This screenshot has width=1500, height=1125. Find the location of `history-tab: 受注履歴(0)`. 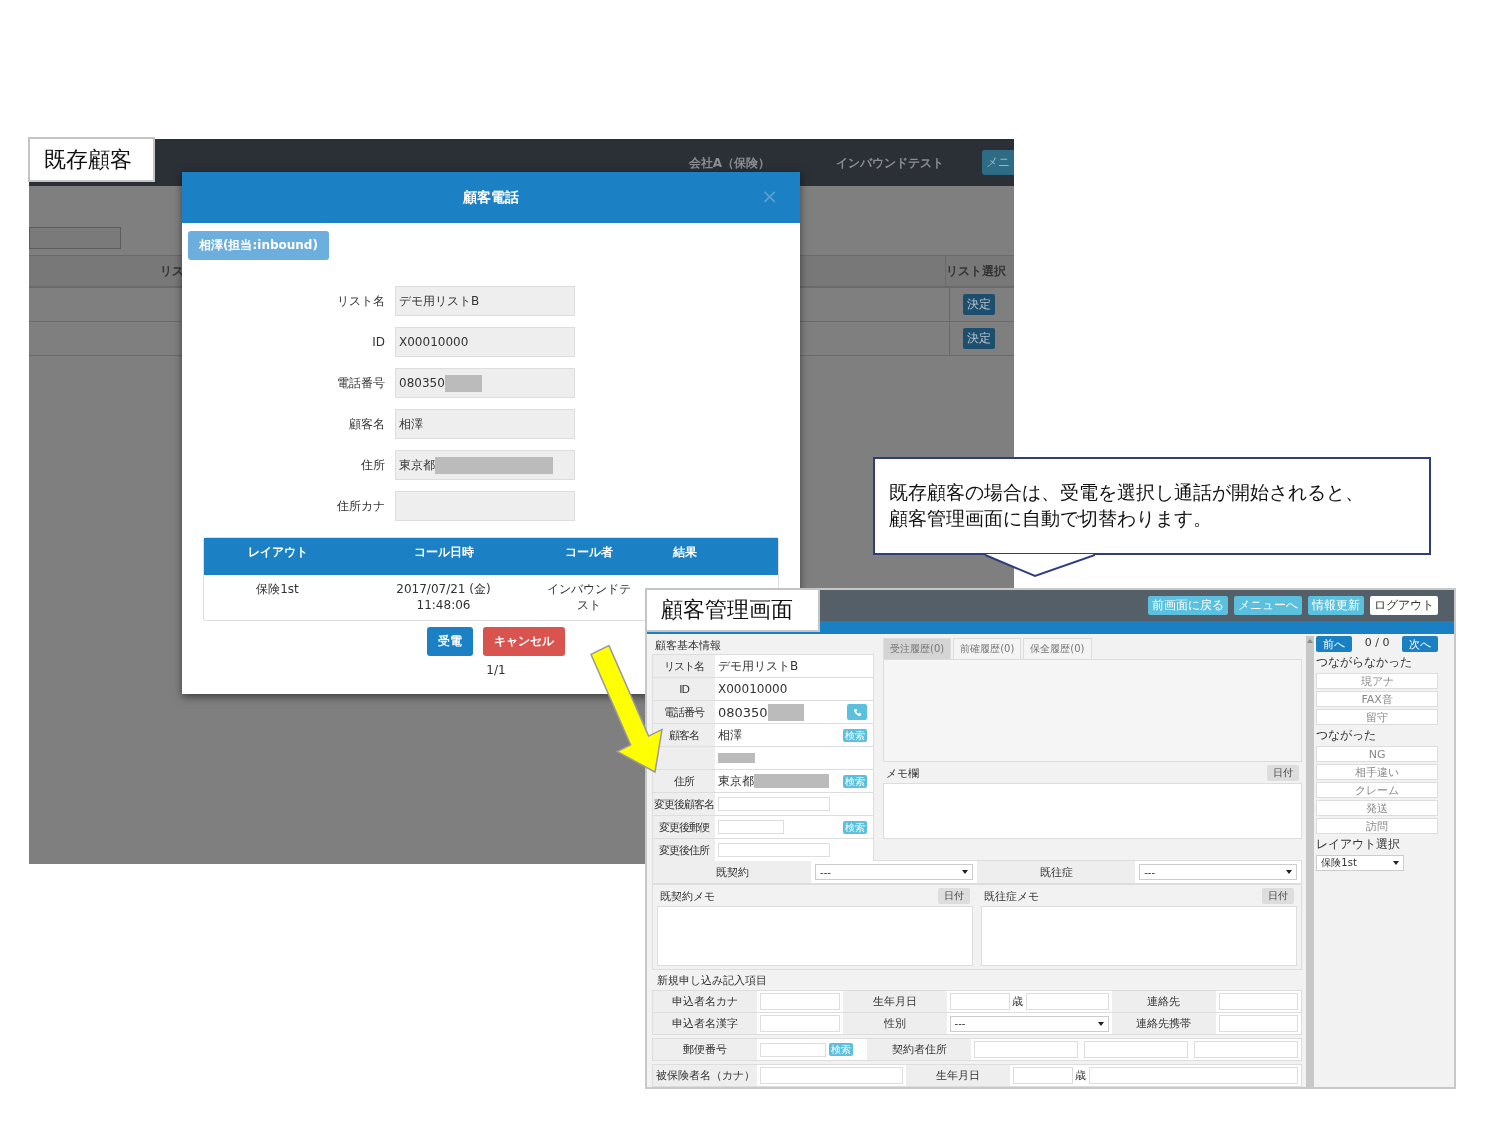

history-tab: 受注履歴(0) is located at coordinates (917, 648).